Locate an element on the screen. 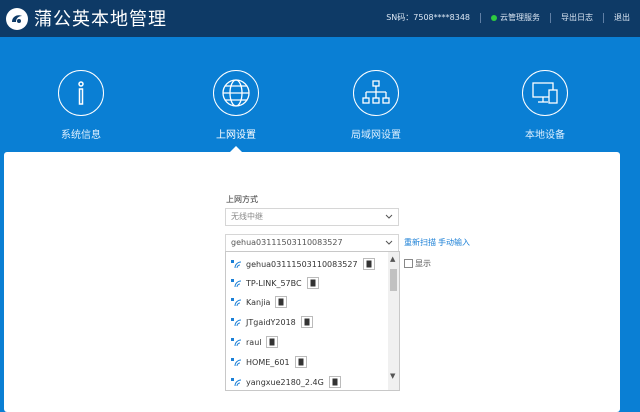  list-item: HOME_601 is located at coordinates (269, 362).